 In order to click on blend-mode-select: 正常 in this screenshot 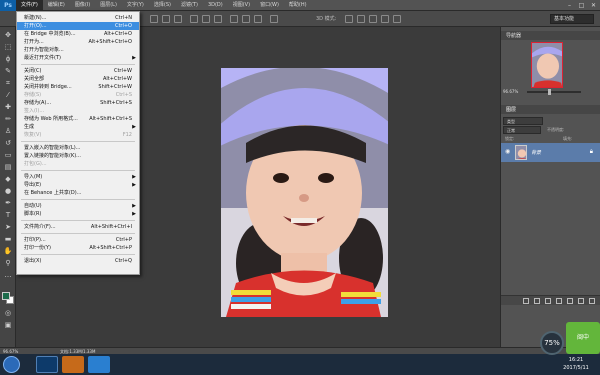, I will do `click(522, 130)`.